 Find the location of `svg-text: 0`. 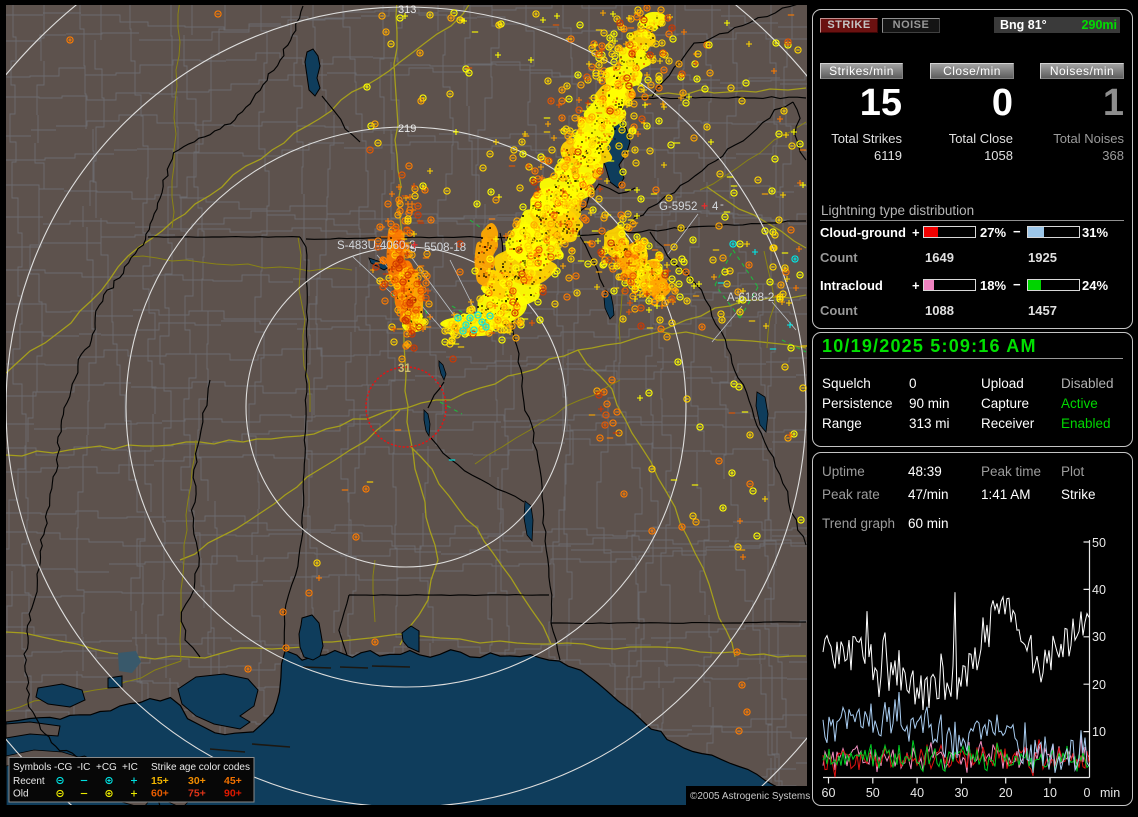

svg-text: 0 is located at coordinates (1087, 793).